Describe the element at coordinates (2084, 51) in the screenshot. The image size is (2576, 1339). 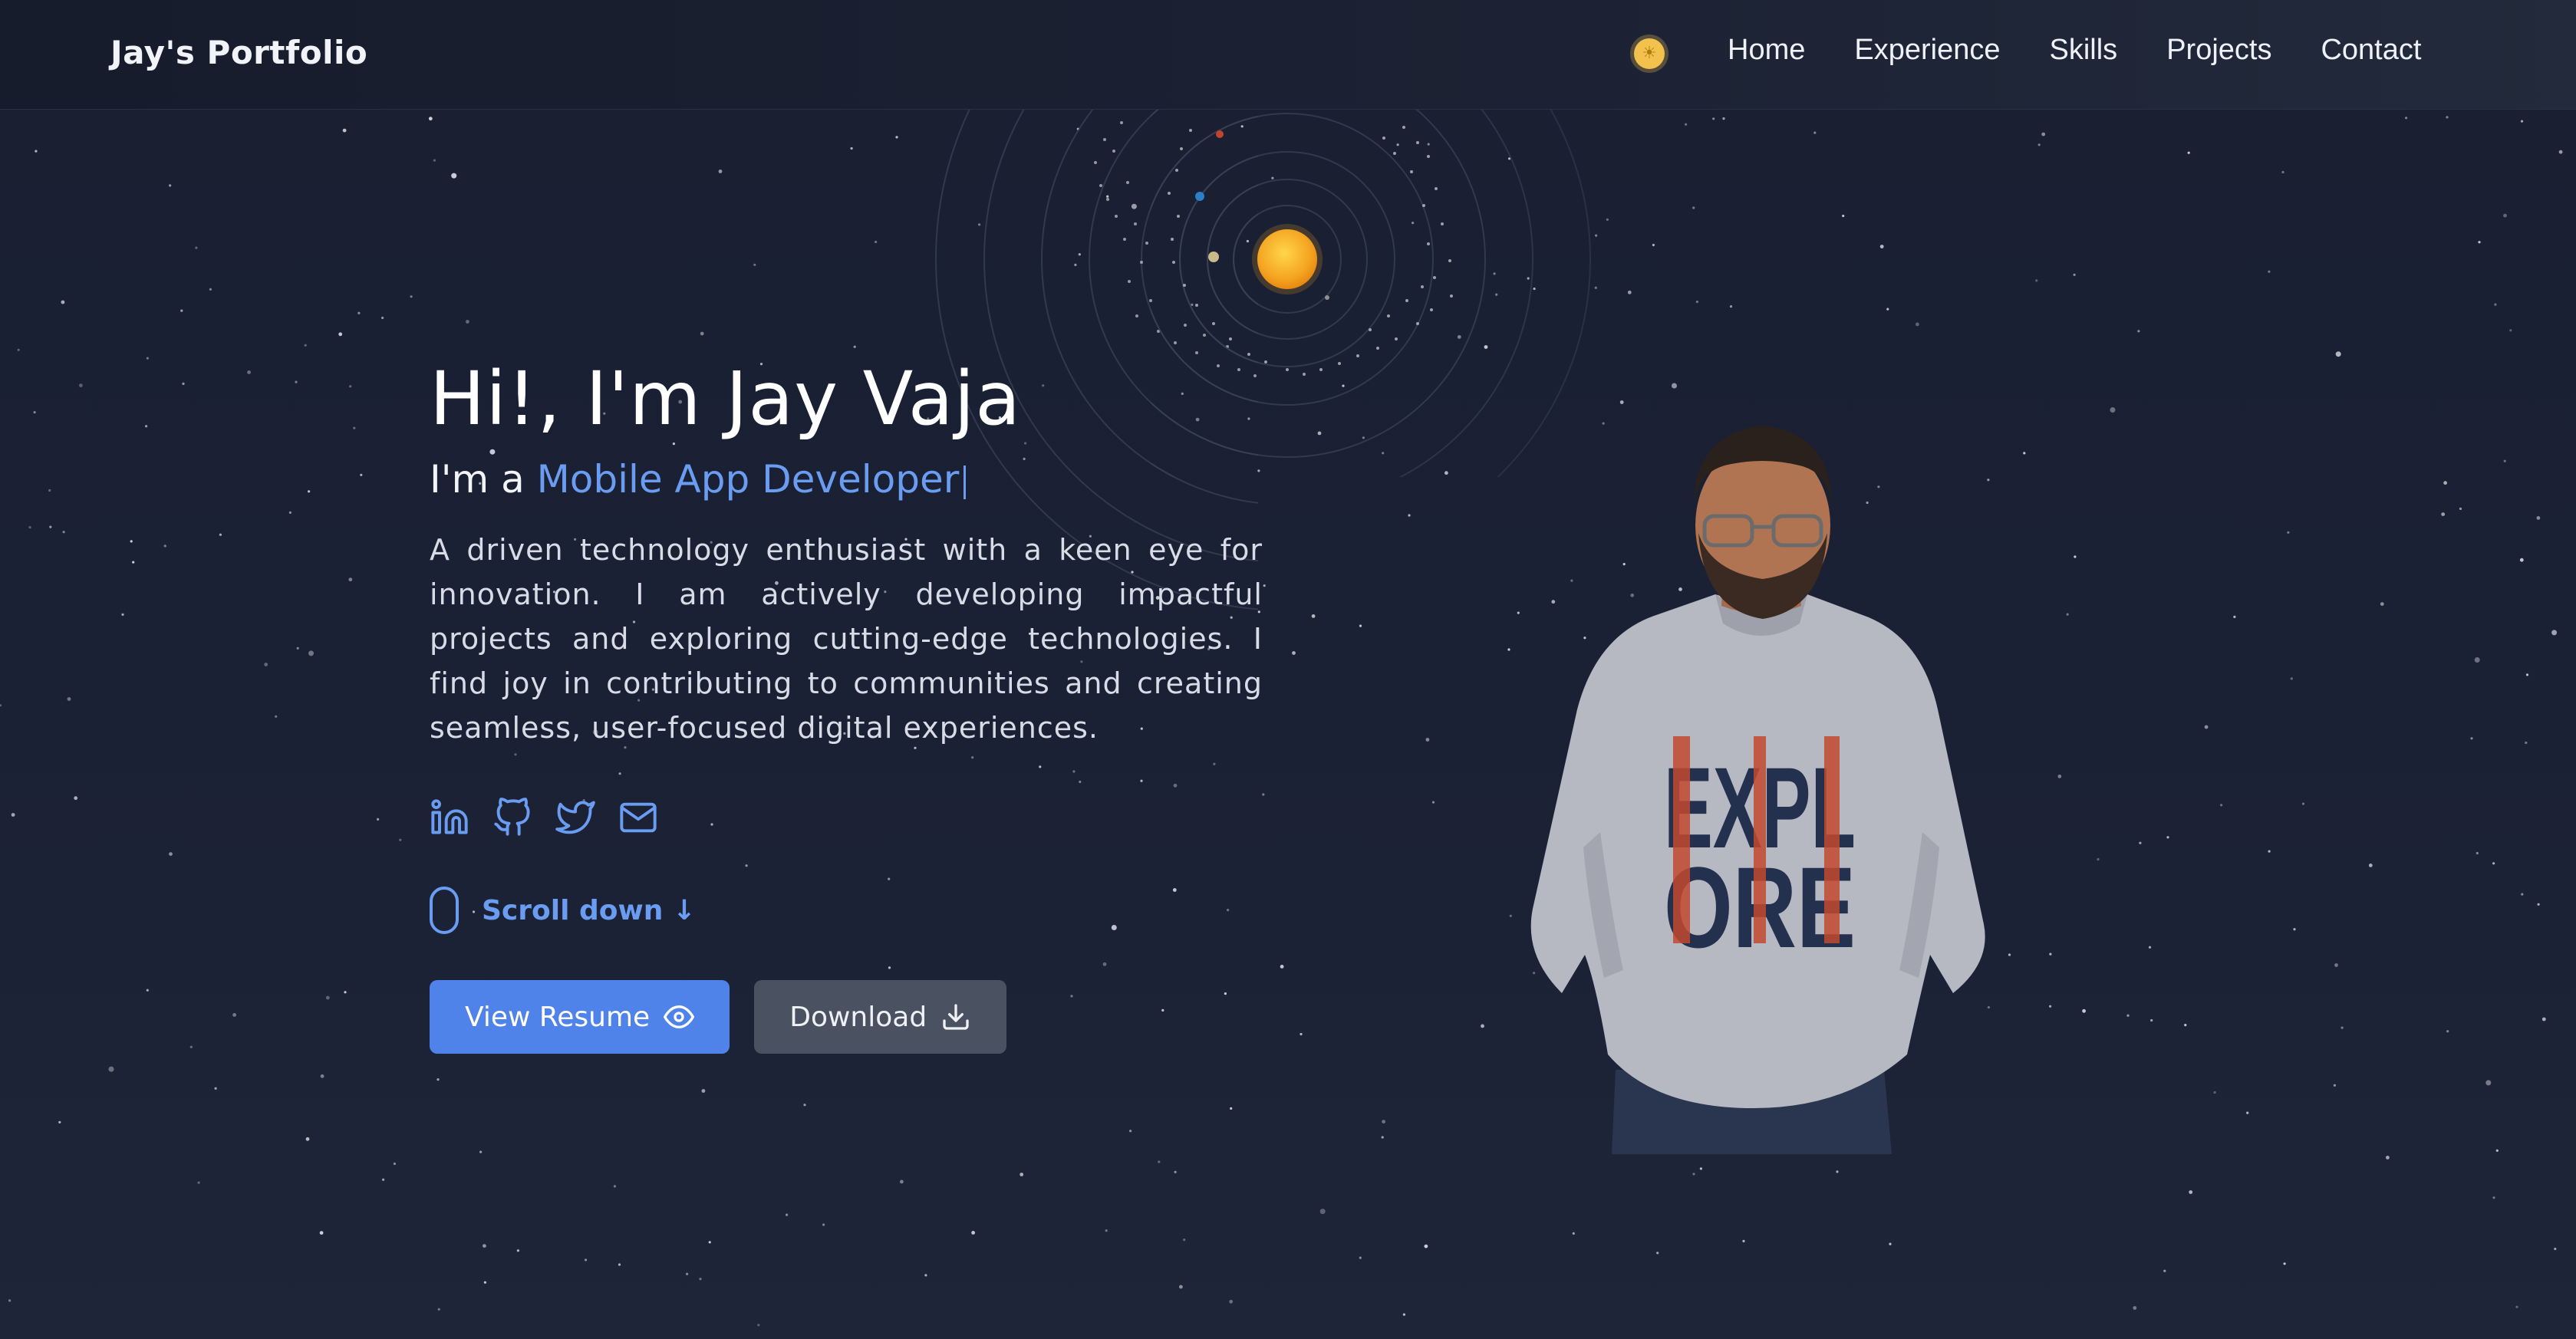
I see `nav-skills-link: Skills` at that location.